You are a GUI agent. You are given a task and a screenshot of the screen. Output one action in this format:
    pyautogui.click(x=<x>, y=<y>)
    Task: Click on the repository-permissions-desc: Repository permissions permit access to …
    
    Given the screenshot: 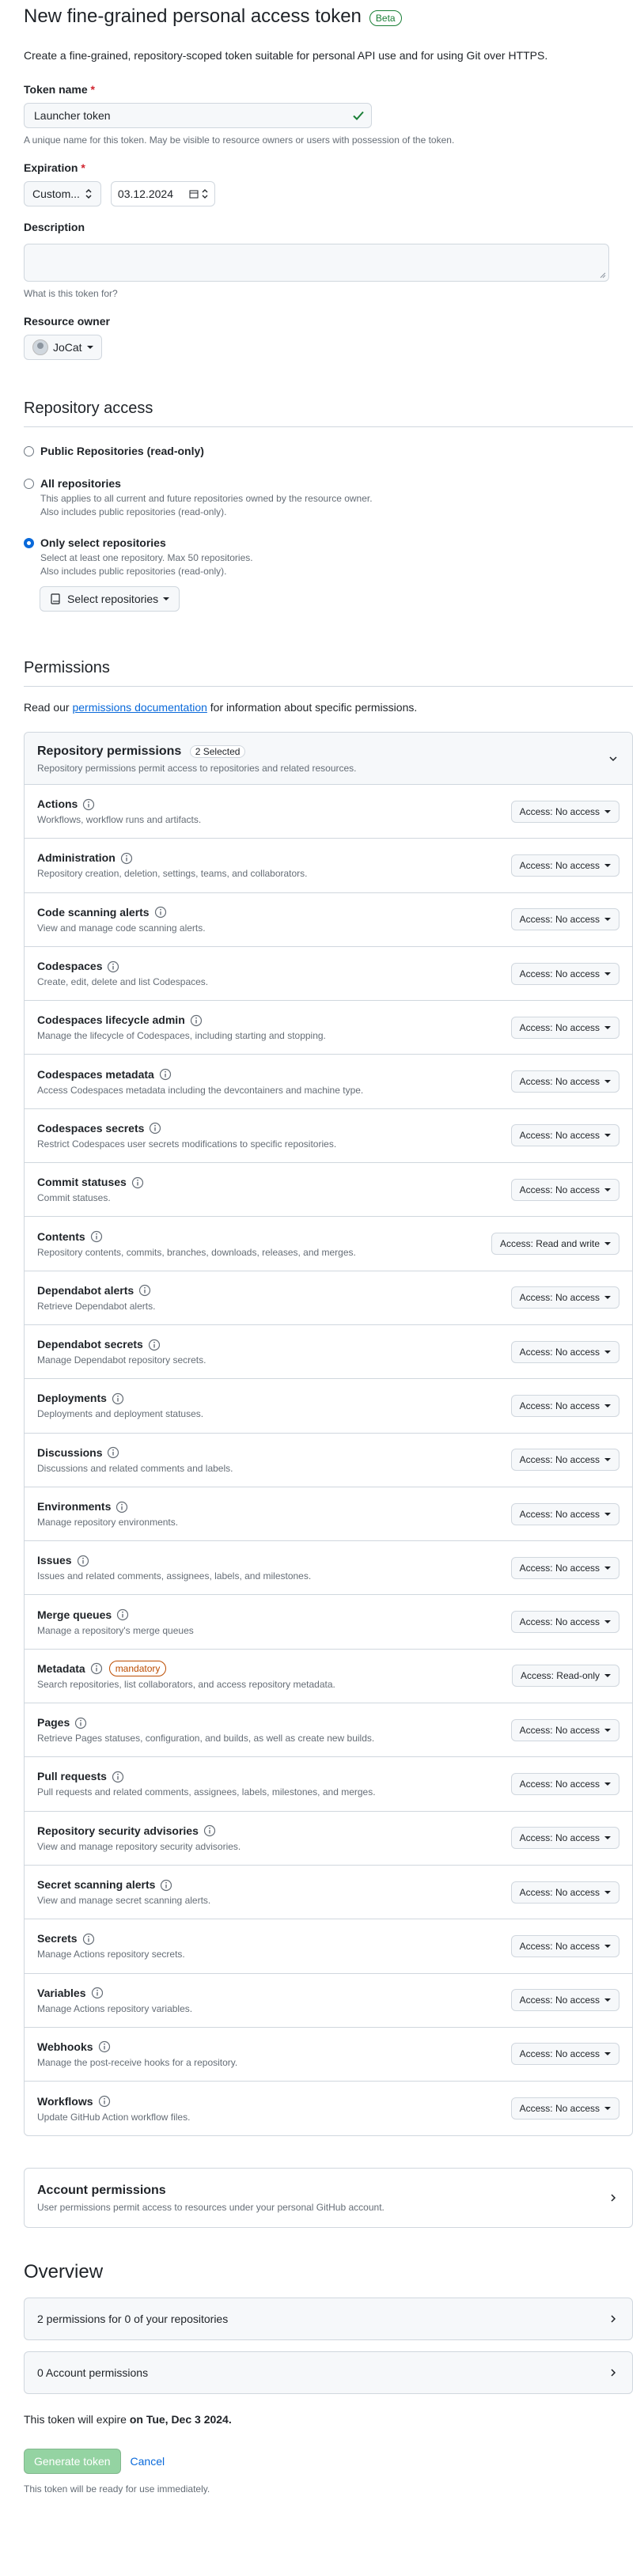 What is the action you would take?
    pyautogui.click(x=197, y=768)
    